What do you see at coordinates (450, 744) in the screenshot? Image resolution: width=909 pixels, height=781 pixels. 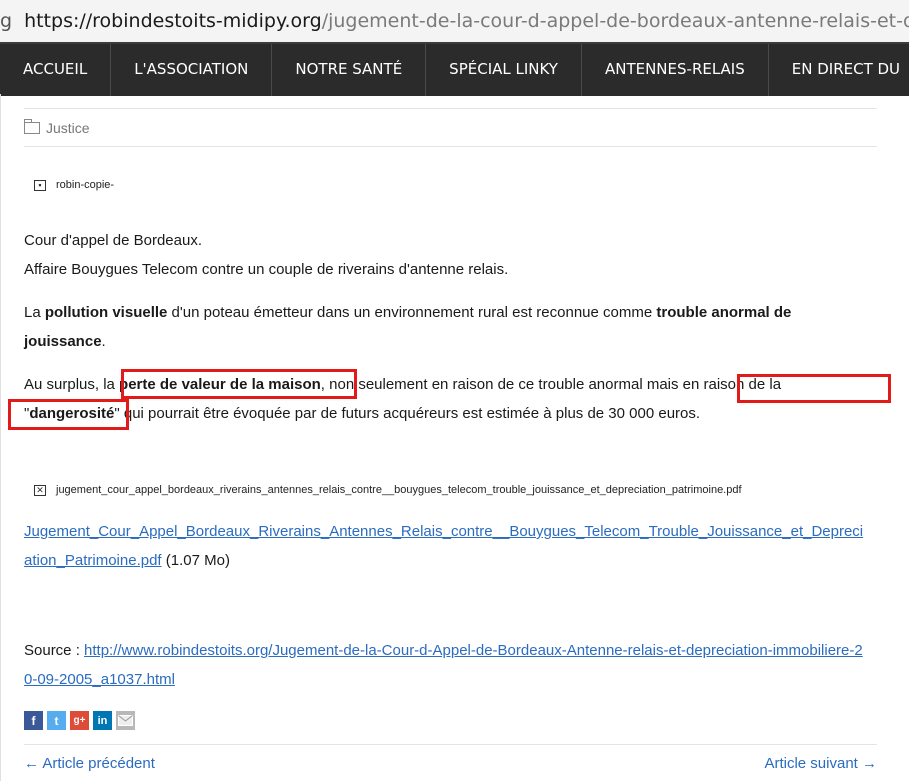 I see `pager-divider` at bounding box center [450, 744].